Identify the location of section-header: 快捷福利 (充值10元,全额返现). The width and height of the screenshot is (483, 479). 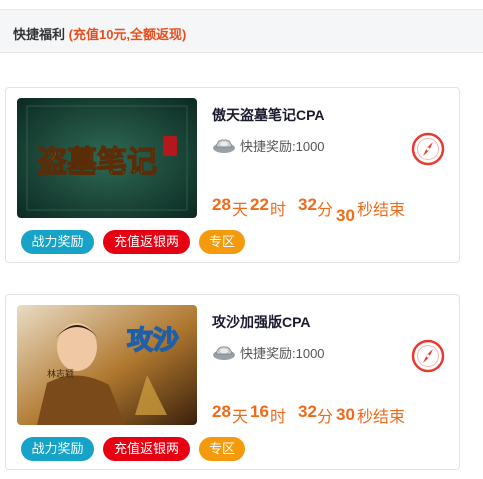
(241, 31).